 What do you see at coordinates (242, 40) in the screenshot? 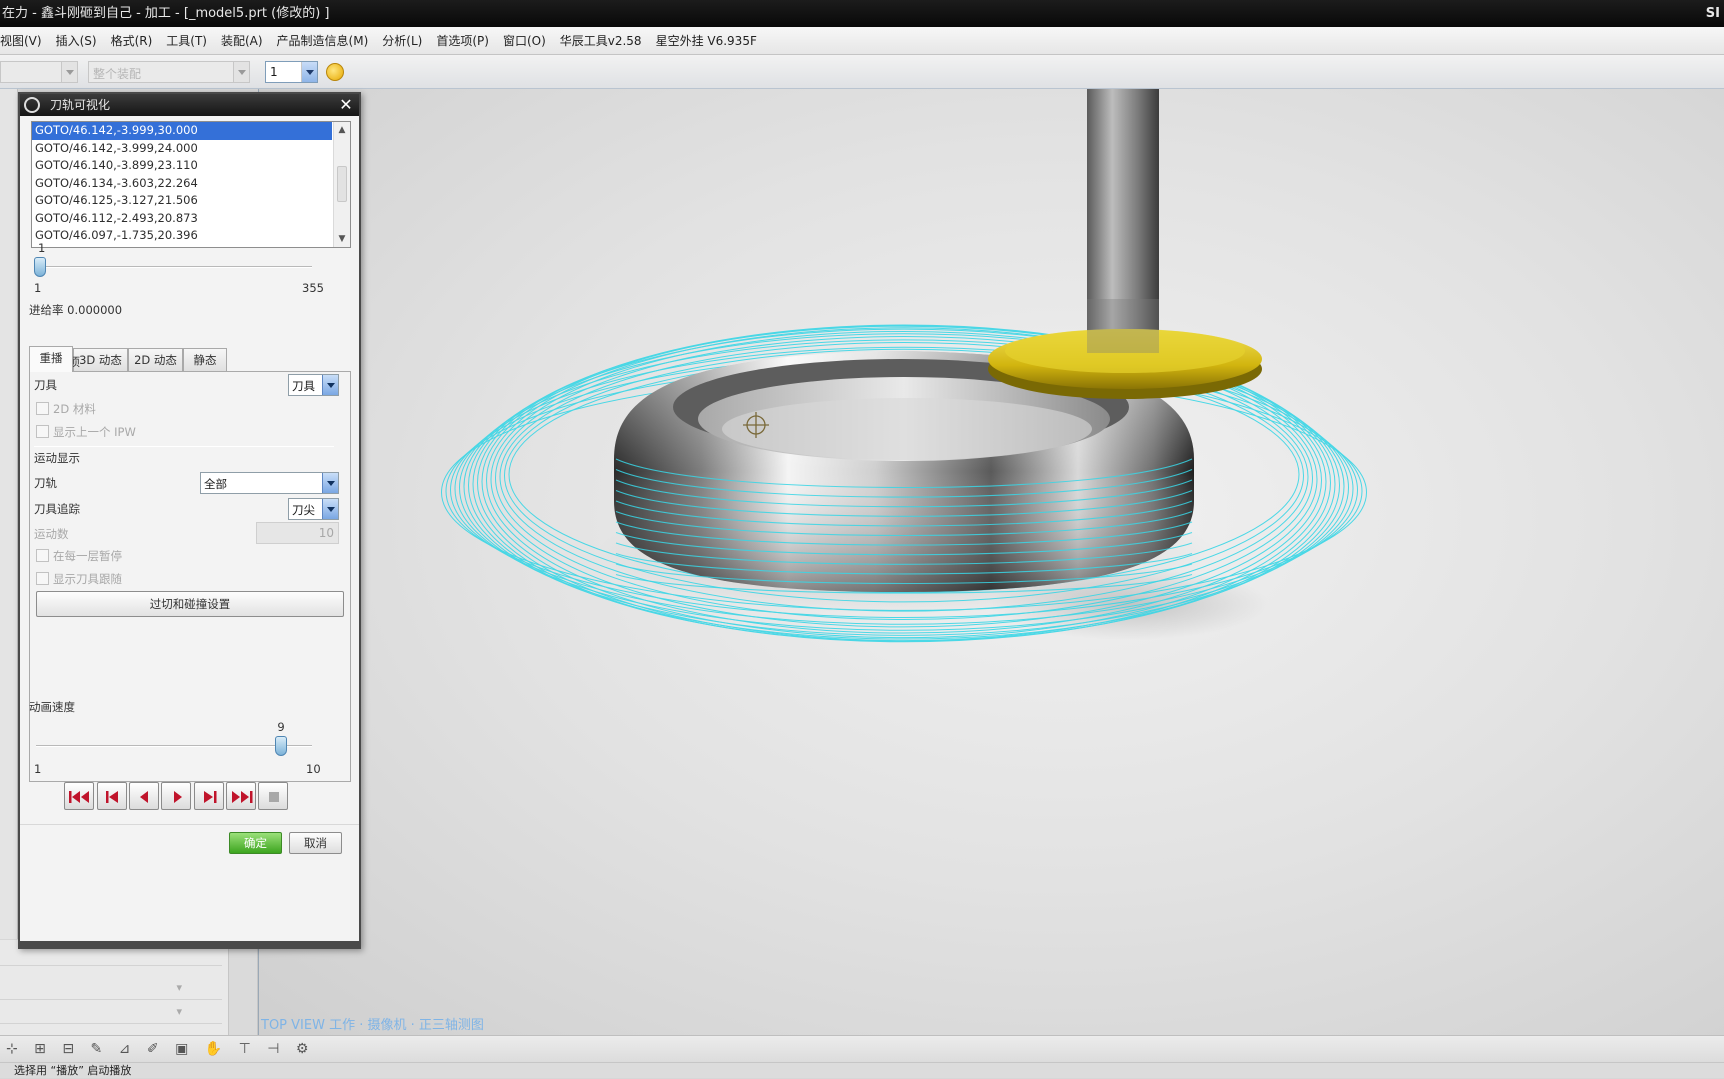
I see `menu-assembly: 装配(A)` at bounding box center [242, 40].